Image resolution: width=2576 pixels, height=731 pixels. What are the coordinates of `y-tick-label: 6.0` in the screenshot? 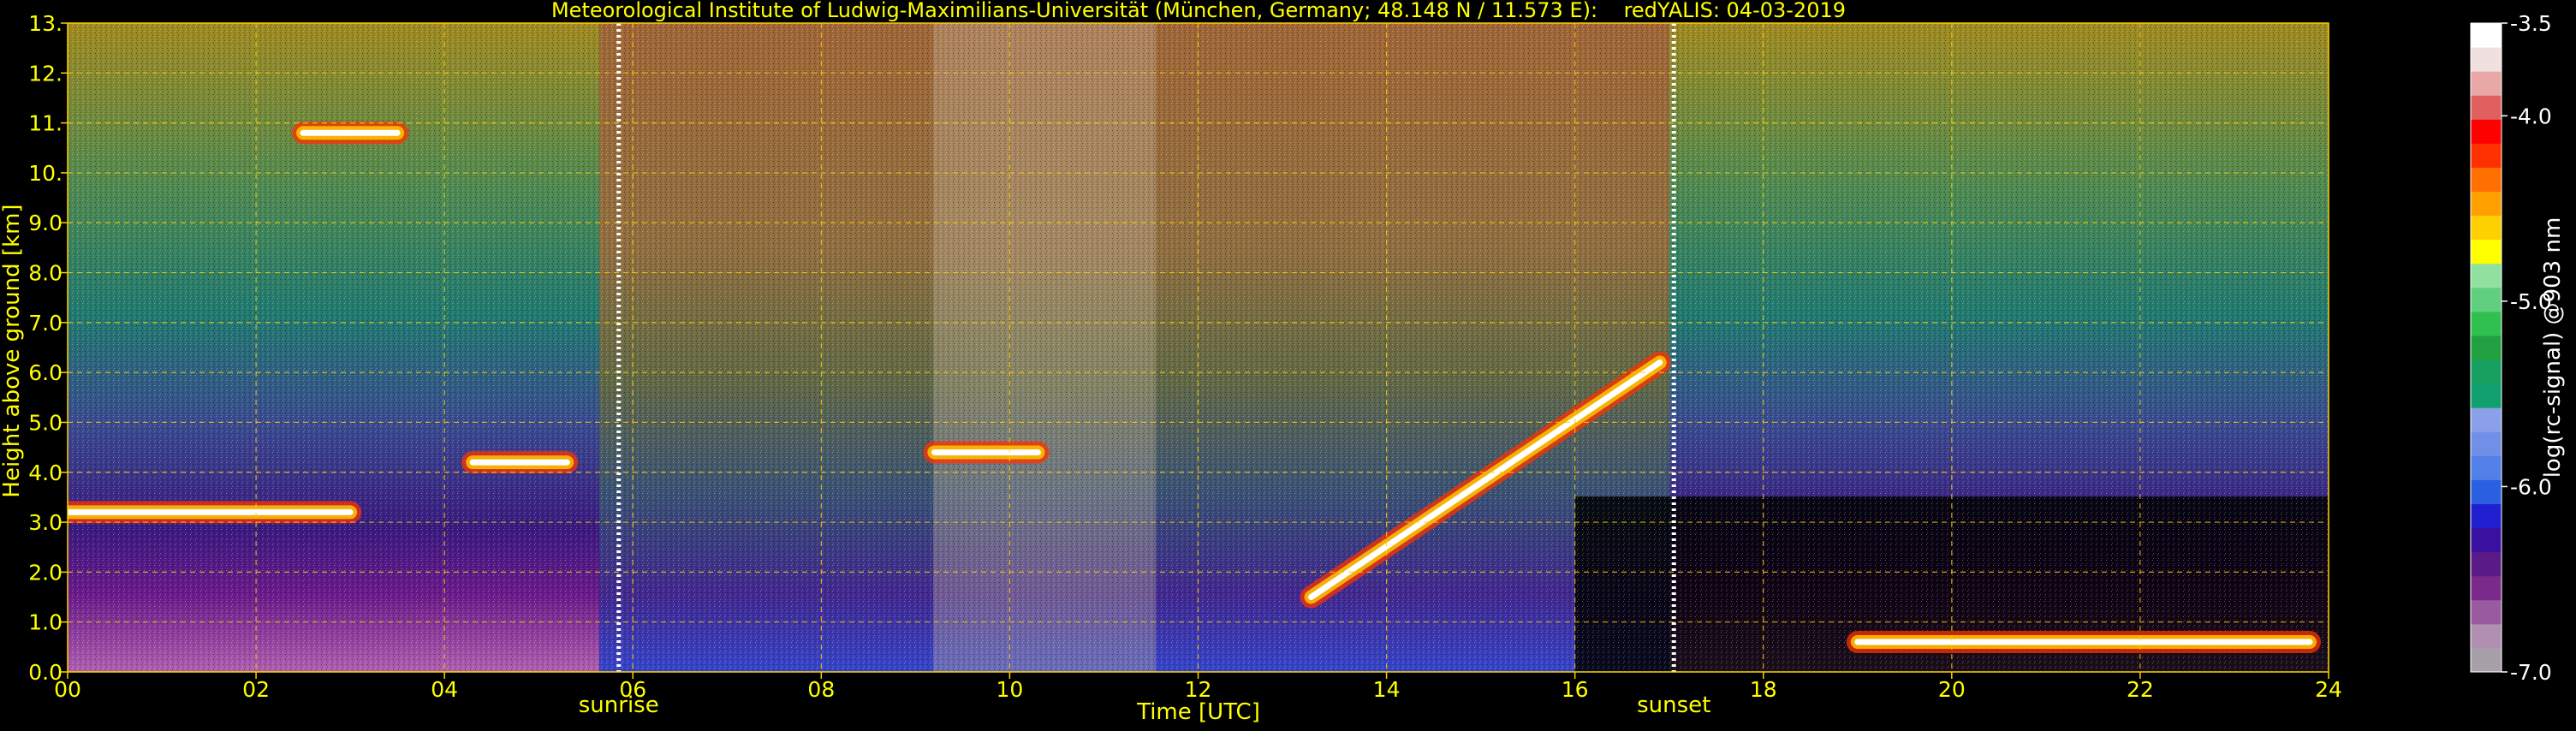 It's located at (45, 372).